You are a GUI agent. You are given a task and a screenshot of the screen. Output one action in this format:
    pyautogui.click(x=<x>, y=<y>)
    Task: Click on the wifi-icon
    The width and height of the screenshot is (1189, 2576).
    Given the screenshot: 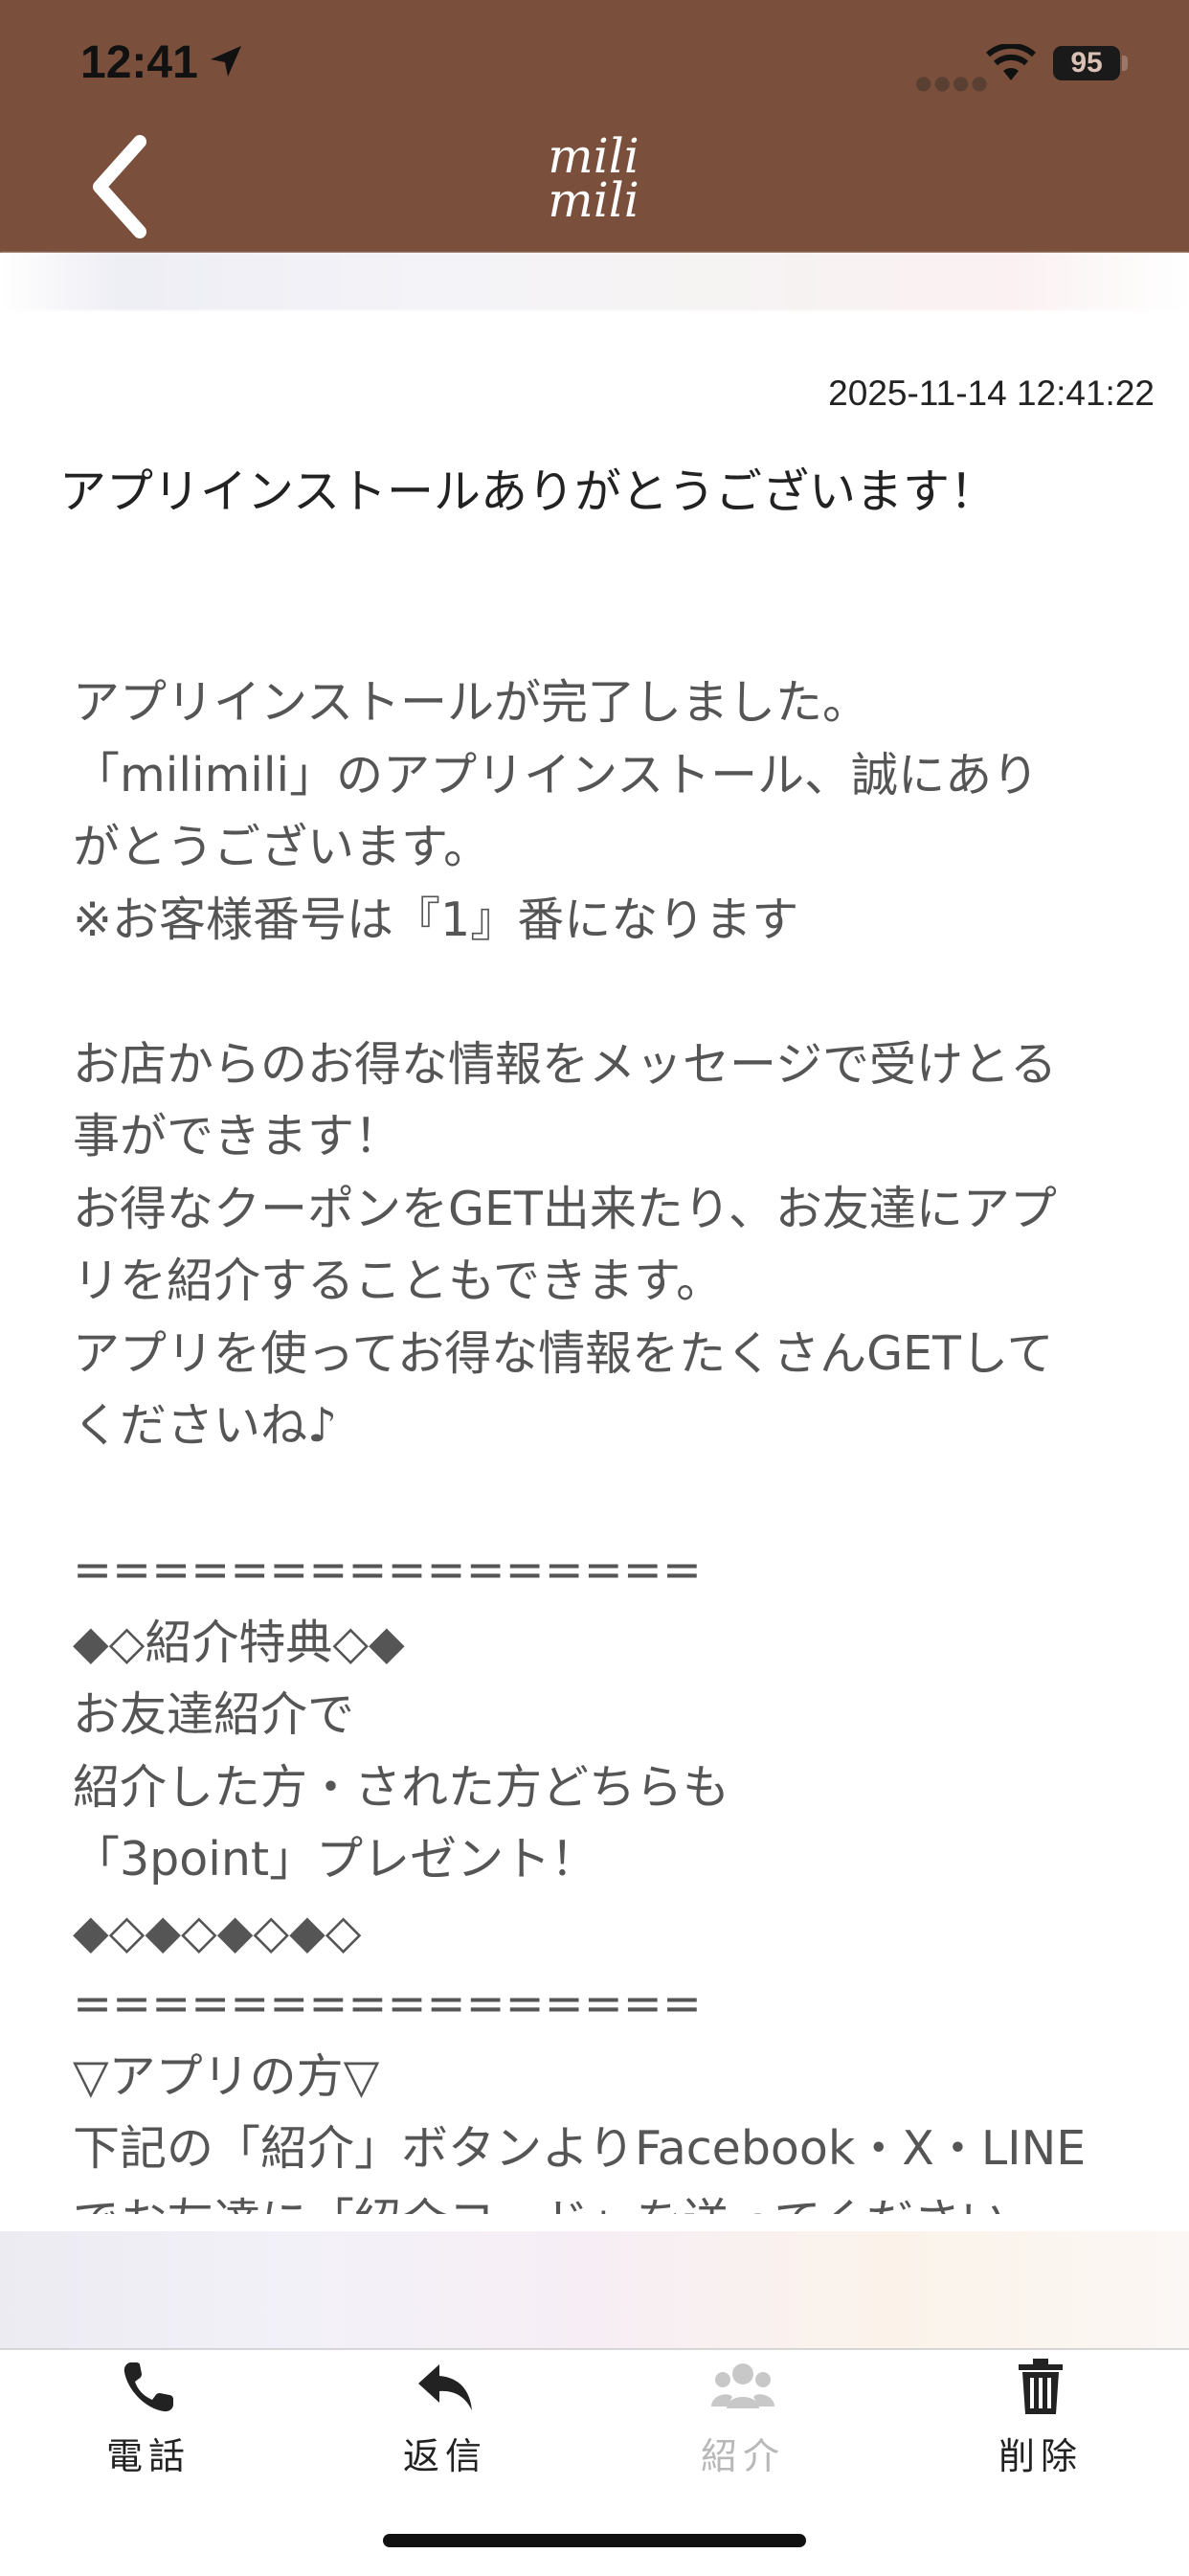 What is the action you would take?
    pyautogui.click(x=1011, y=62)
    